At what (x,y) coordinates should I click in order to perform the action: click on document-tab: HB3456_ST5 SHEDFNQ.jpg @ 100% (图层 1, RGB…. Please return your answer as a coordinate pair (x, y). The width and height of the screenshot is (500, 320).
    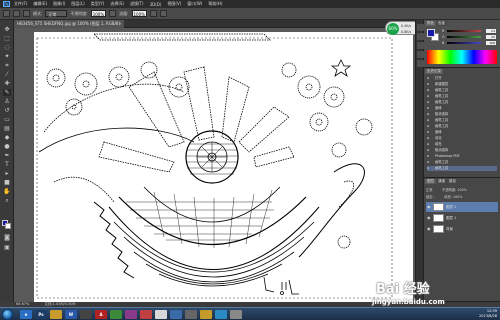
    Looking at the image, I should click on (69, 24).